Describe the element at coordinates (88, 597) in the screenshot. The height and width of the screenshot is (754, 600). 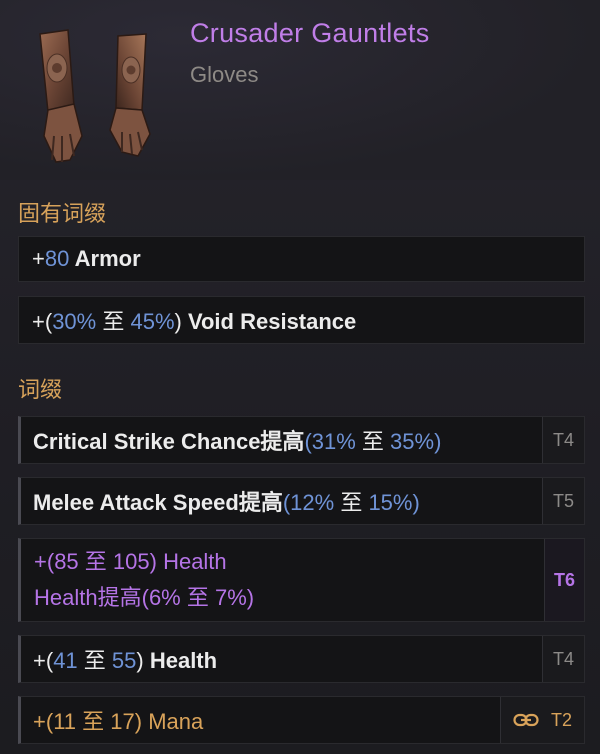
I see `affix-label: Health提高` at that location.